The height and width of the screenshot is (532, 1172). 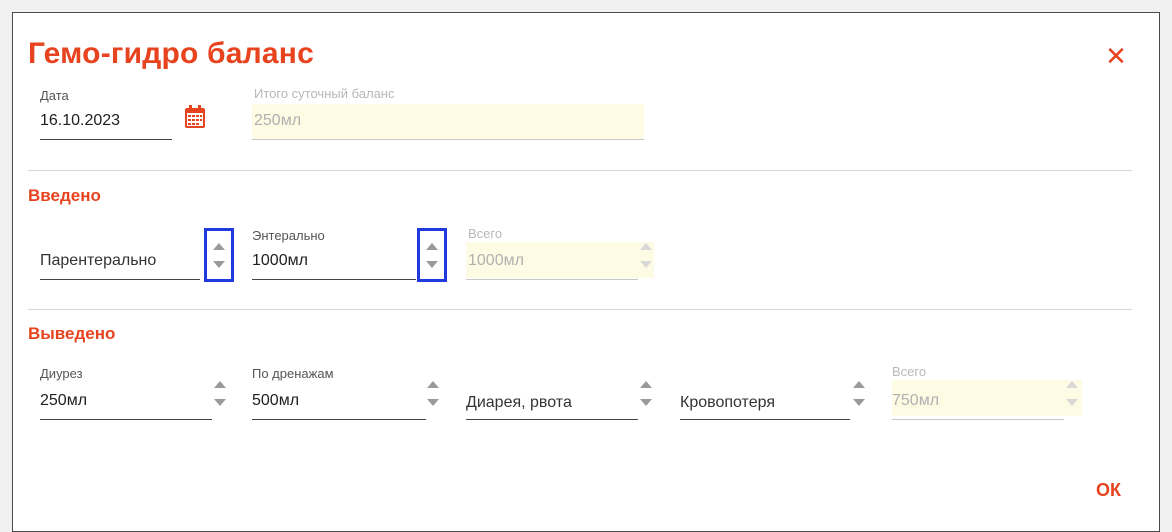 I want to click on diuresis-underline, so click(x=126, y=419).